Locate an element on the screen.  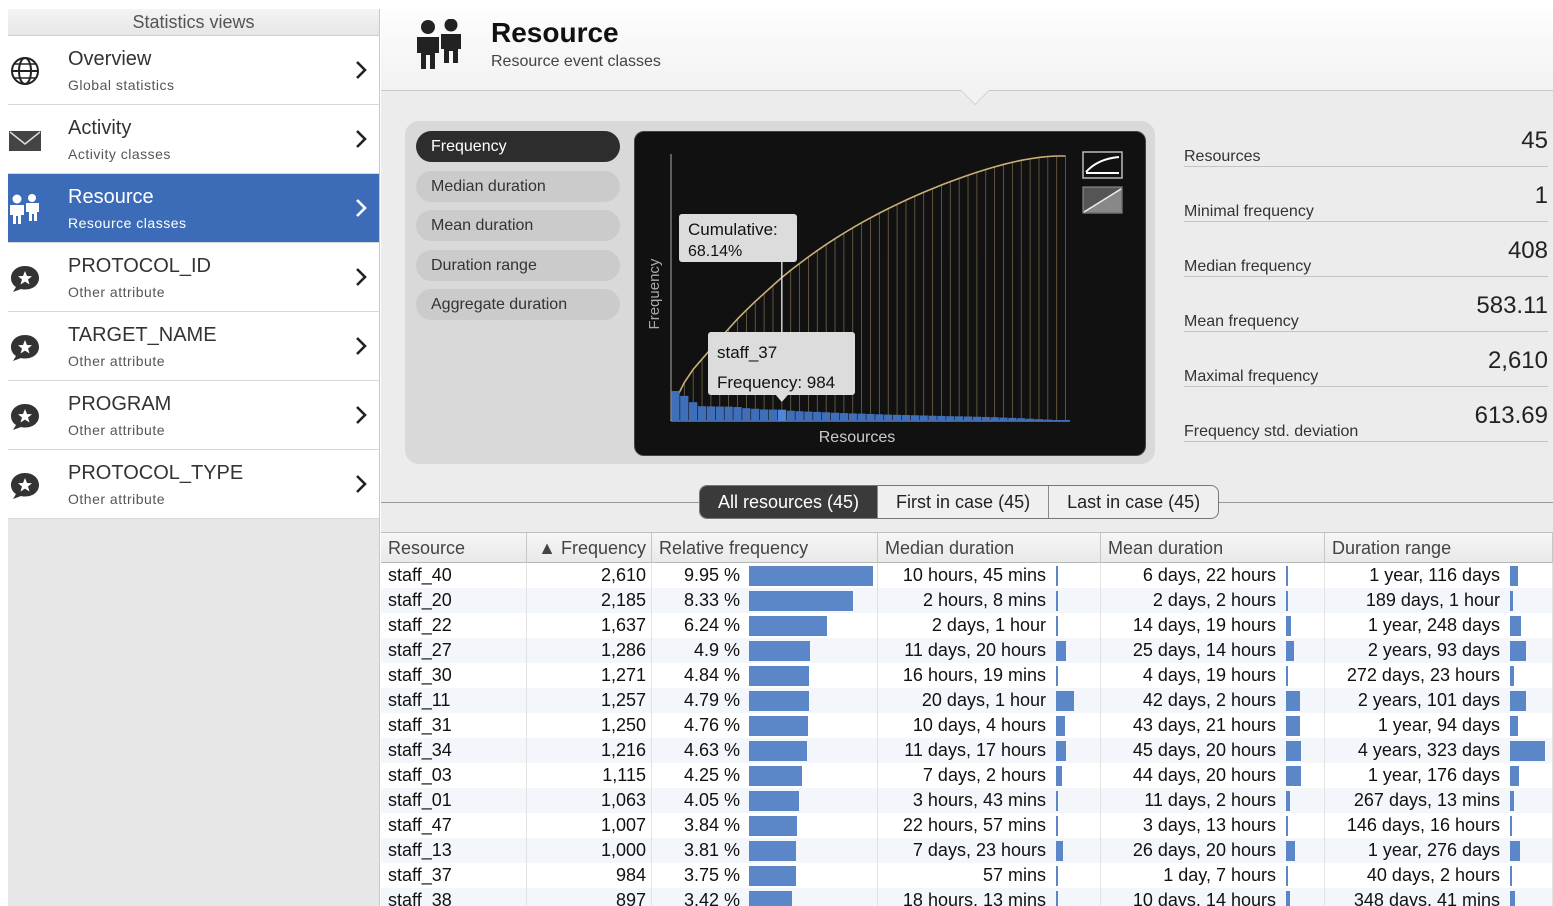
cell-duration-range: 146 days, 16 hours is located at coordinates (1439, 825).